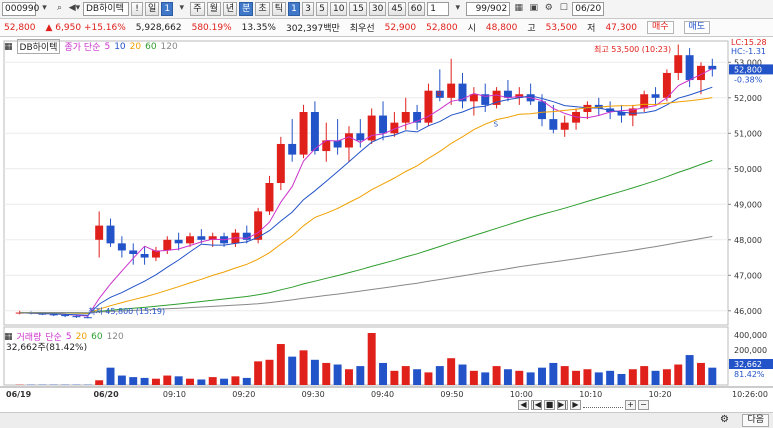 This screenshot has width=773, height=428. I want to click on checkbox-icon: ☐, so click(563, 9).